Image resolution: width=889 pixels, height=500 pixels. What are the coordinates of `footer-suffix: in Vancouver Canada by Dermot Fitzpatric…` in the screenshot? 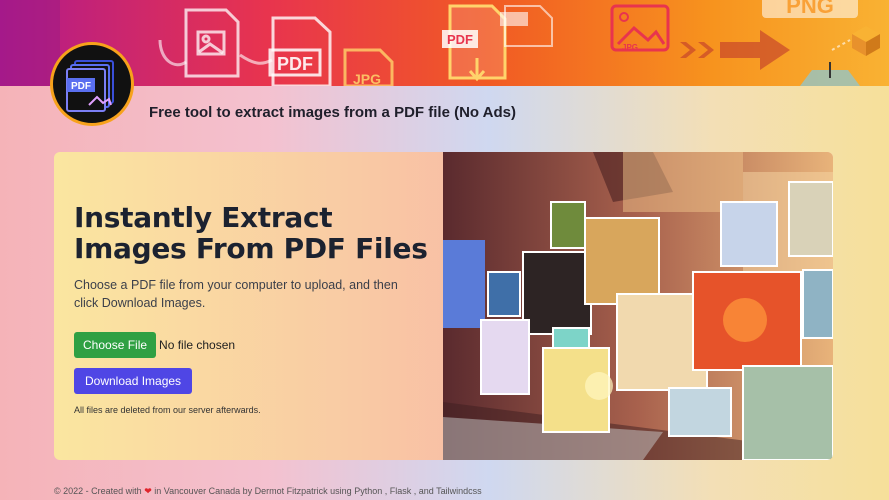 It's located at (318, 491).